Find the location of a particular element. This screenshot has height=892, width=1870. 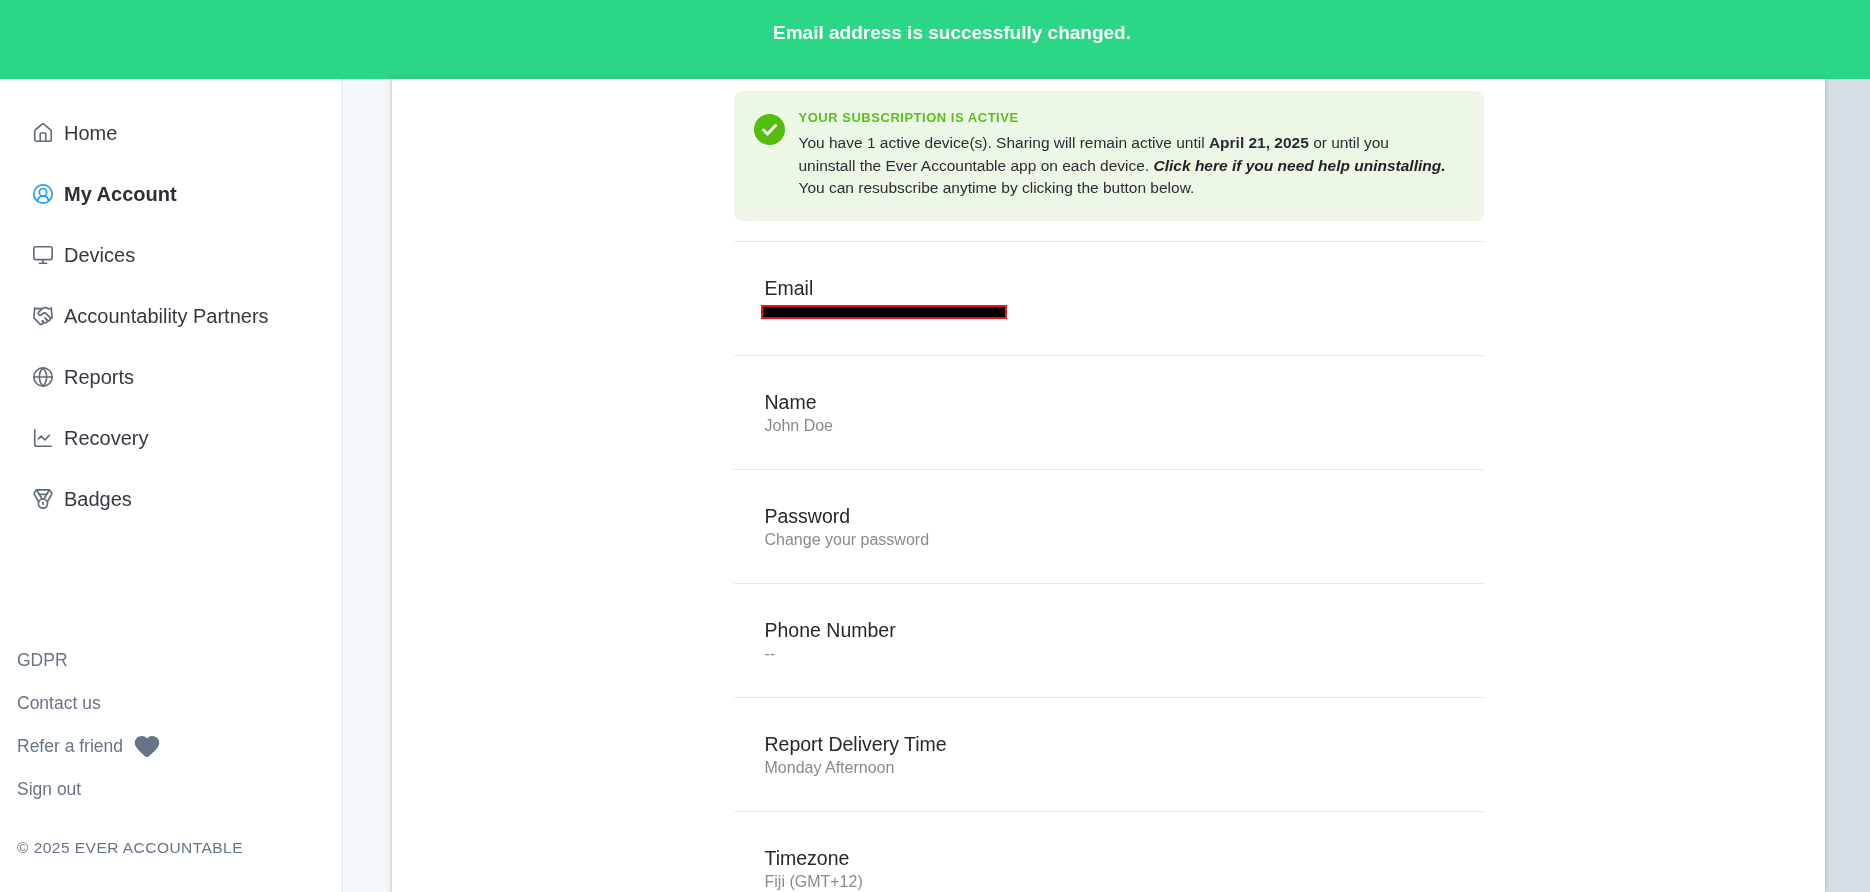

setting-label: Phone Number is located at coordinates (830, 629).